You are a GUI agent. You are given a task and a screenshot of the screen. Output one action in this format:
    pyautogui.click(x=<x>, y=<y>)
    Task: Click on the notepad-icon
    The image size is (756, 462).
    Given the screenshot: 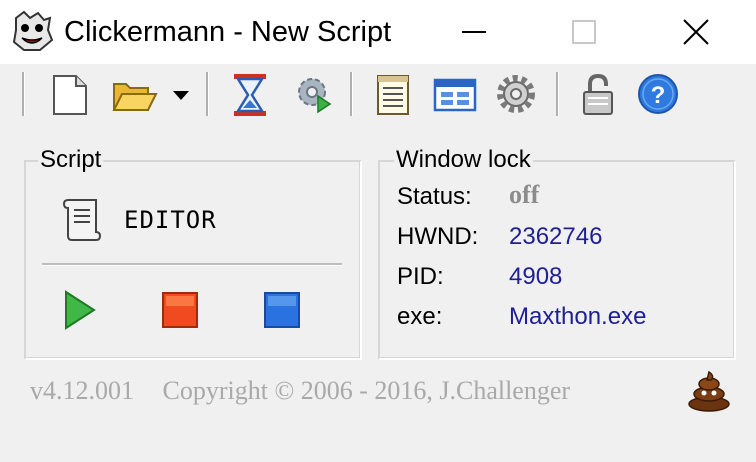 What is the action you would take?
    pyautogui.click(x=393, y=95)
    